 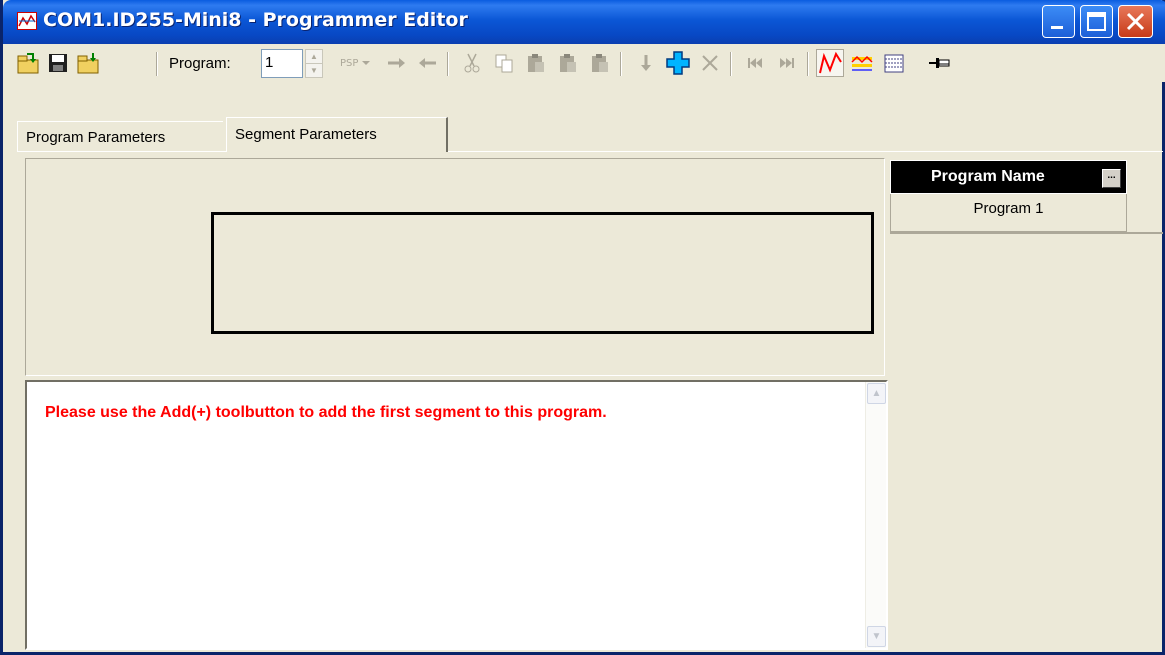 I want to click on add-segment-icon, so click(x=678, y=63).